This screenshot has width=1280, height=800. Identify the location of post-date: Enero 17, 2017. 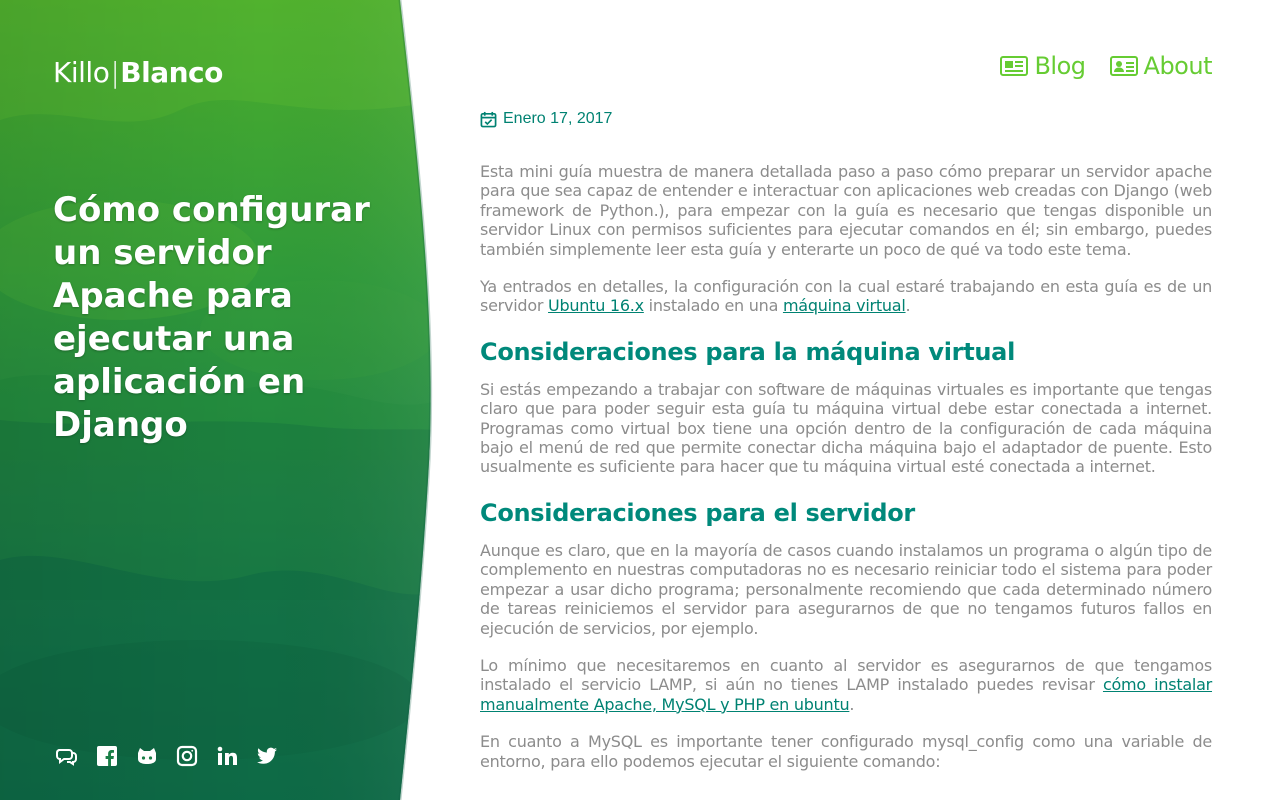
(846, 119).